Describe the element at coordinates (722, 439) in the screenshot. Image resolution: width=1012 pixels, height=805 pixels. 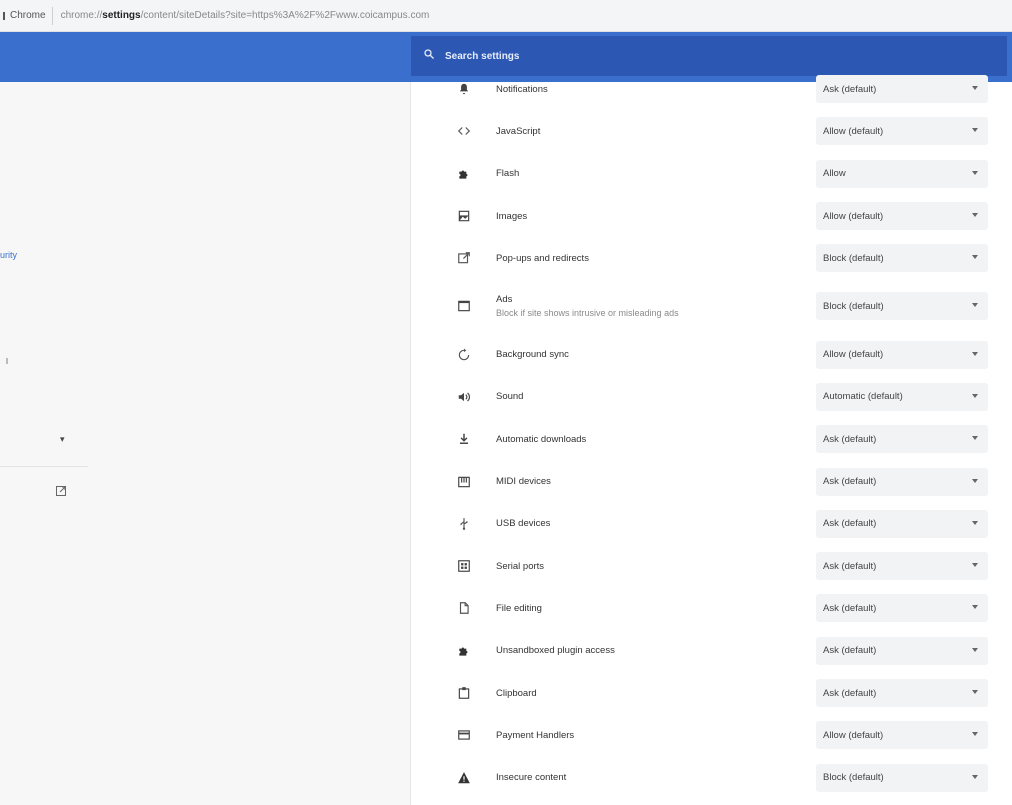
I see `automatic-downloads-row: Automatic downloads Ask (default)` at that location.